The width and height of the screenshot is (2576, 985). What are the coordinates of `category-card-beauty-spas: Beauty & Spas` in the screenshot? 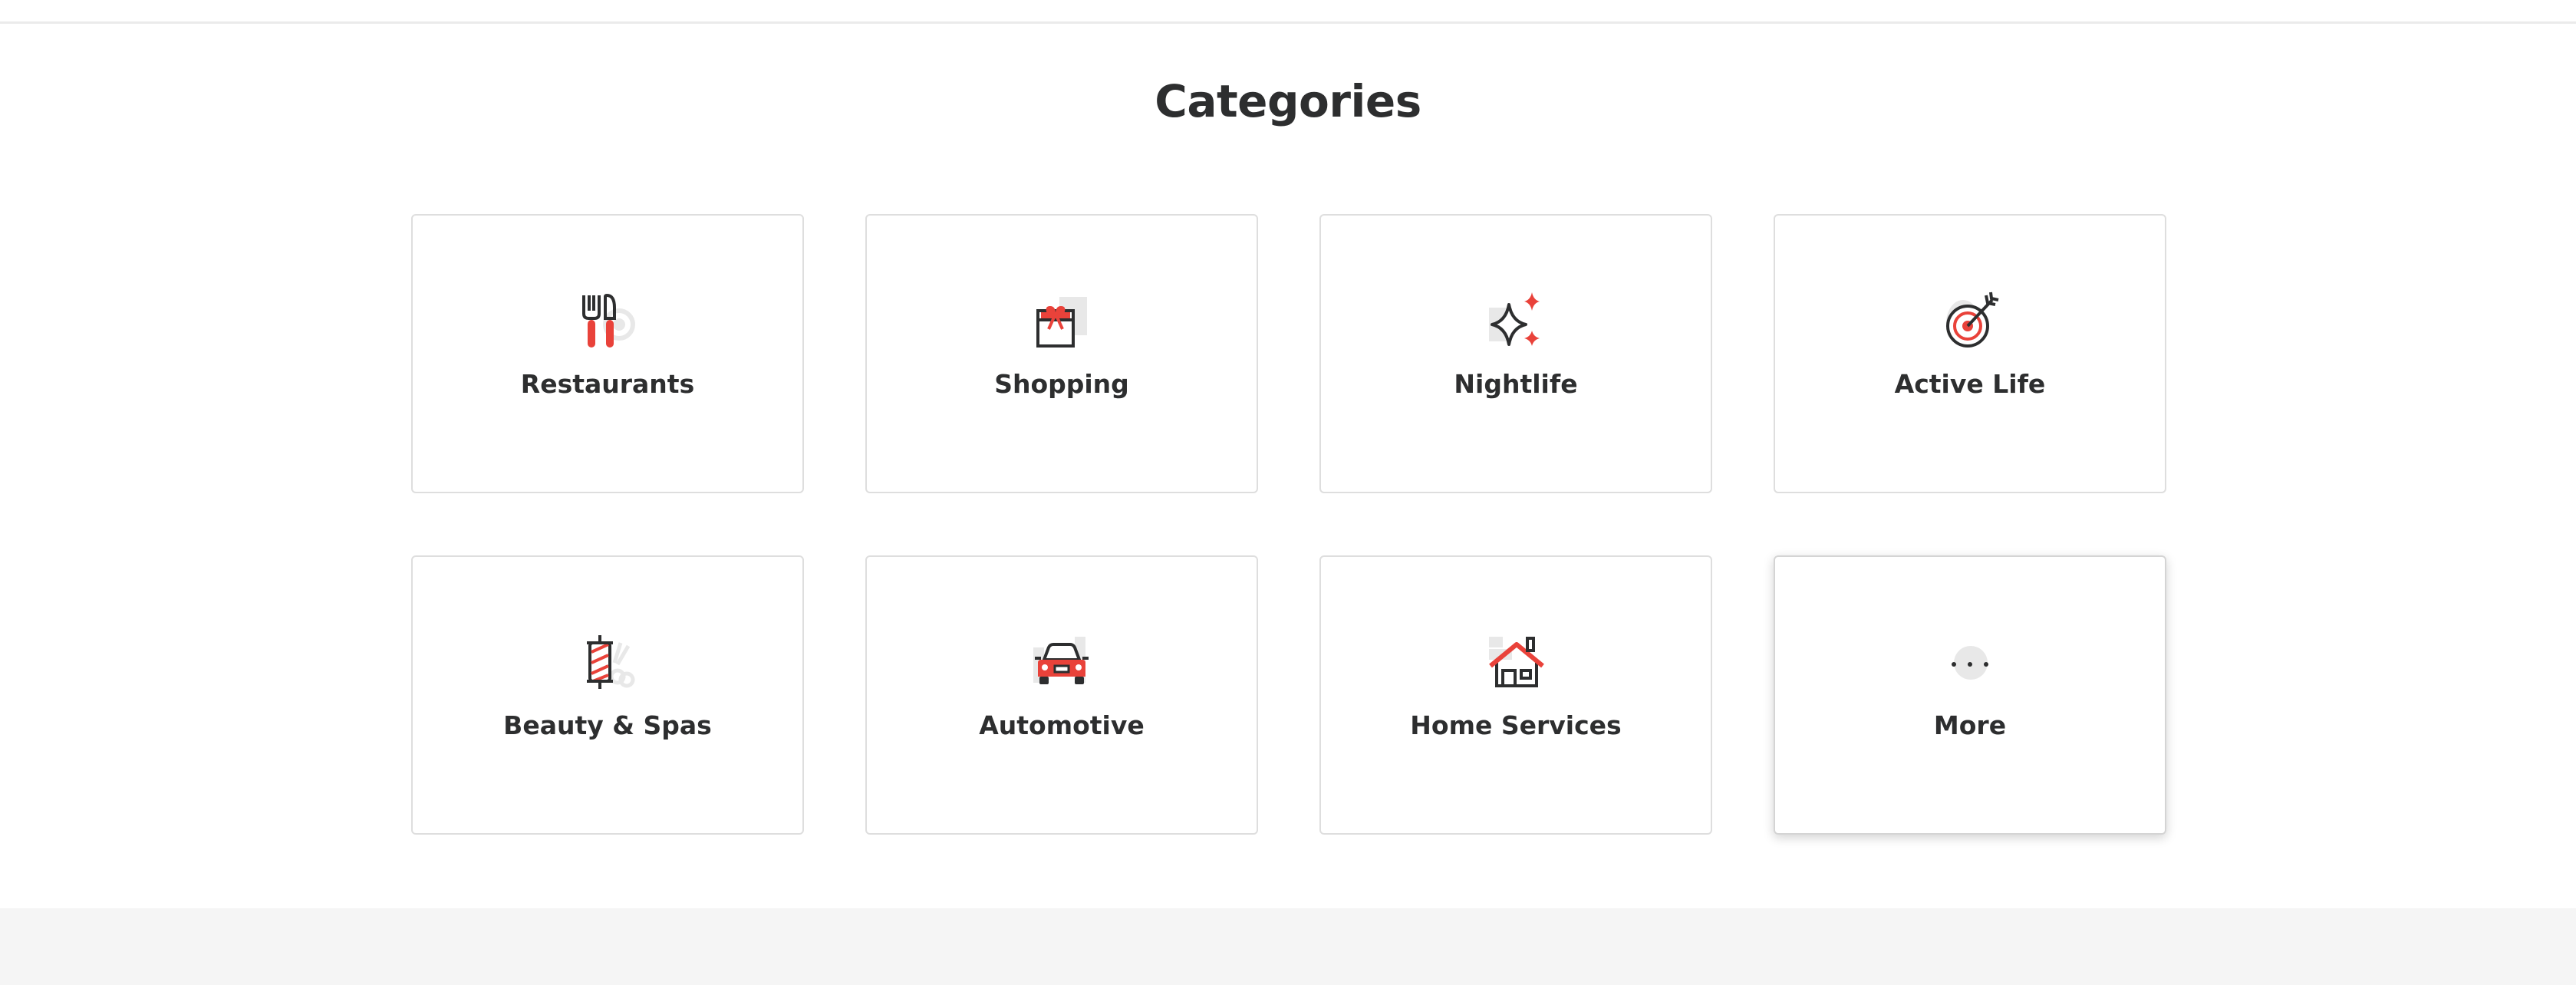 It's located at (607, 695).